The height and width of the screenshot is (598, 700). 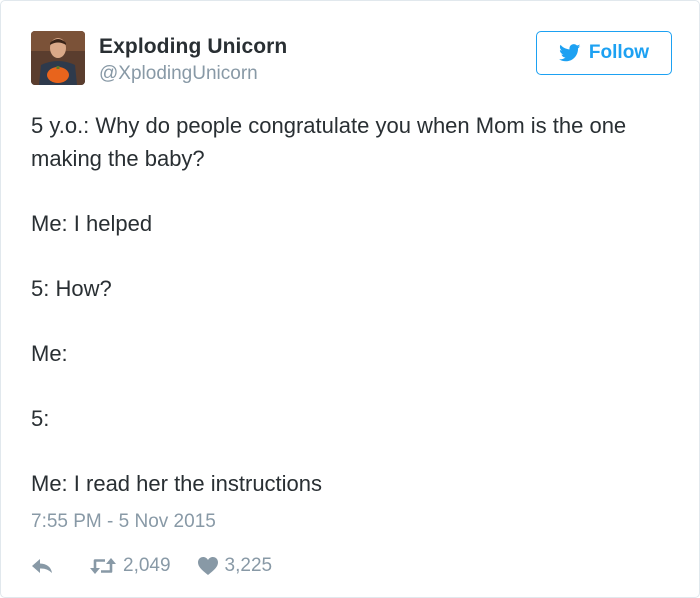 I want to click on tweet-timestamp: 7:55 PM - 5 Nov 2015, so click(x=123, y=522).